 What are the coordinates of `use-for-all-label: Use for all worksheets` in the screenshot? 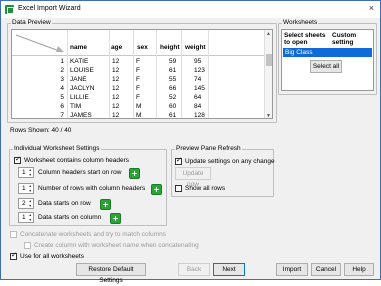 It's located at (52, 256).